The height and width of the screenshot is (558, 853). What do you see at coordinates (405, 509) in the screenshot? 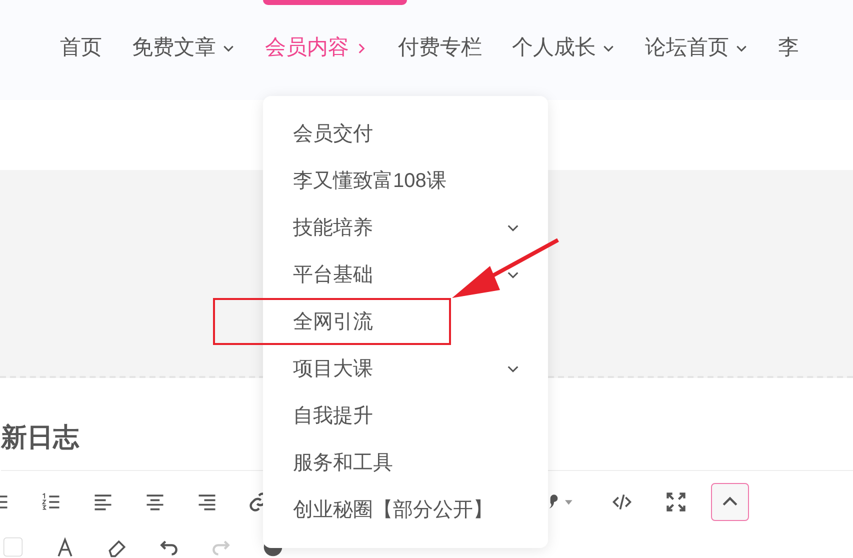
I see `menu-item: 创业秘圈【部分公开】` at bounding box center [405, 509].